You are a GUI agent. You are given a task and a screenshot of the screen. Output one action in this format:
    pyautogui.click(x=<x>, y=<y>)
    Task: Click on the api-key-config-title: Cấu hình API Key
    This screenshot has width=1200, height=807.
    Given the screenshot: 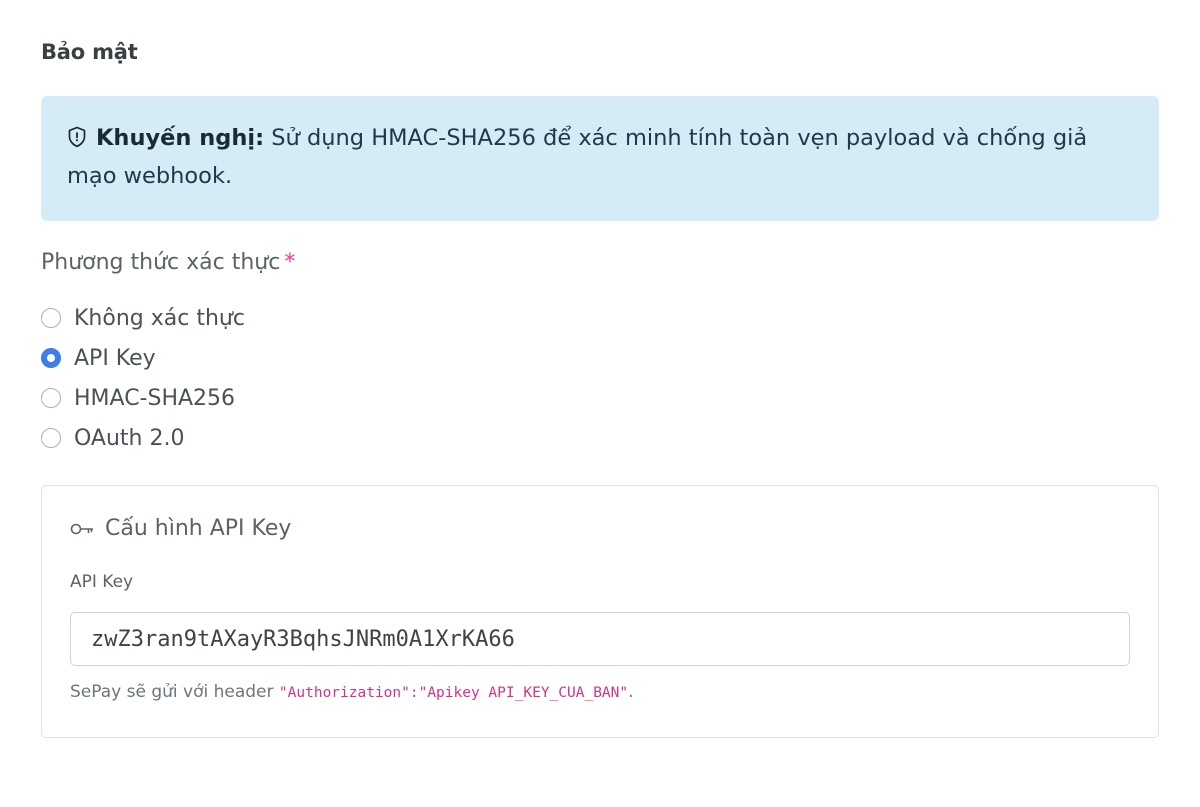 What is the action you would take?
    pyautogui.click(x=180, y=528)
    